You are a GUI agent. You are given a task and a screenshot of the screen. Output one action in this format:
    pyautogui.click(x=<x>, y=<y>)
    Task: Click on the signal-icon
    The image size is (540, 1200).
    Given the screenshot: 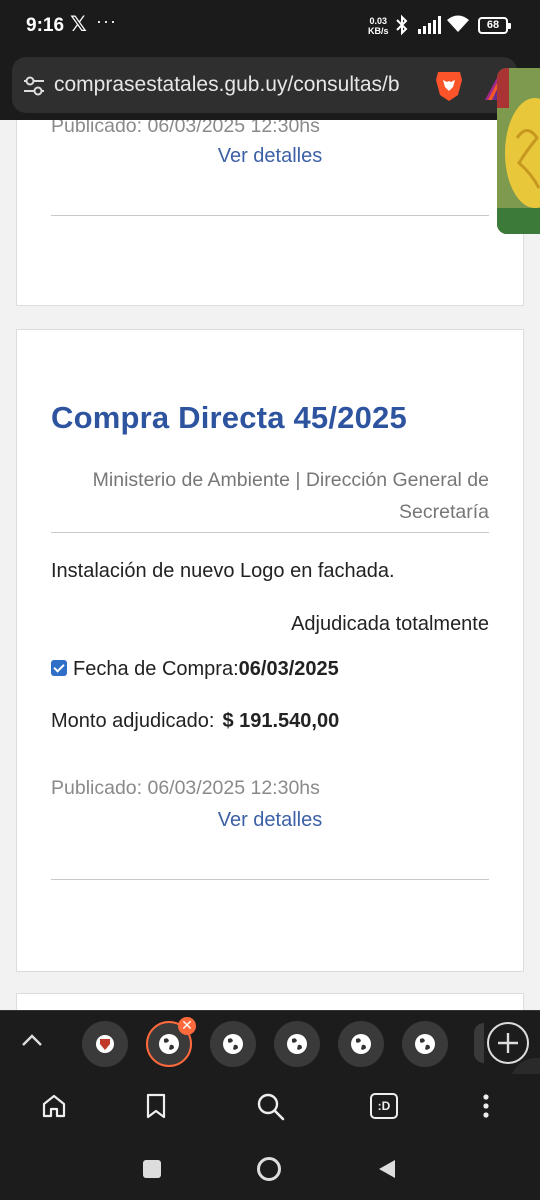 What is the action you would take?
    pyautogui.click(x=429, y=25)
    